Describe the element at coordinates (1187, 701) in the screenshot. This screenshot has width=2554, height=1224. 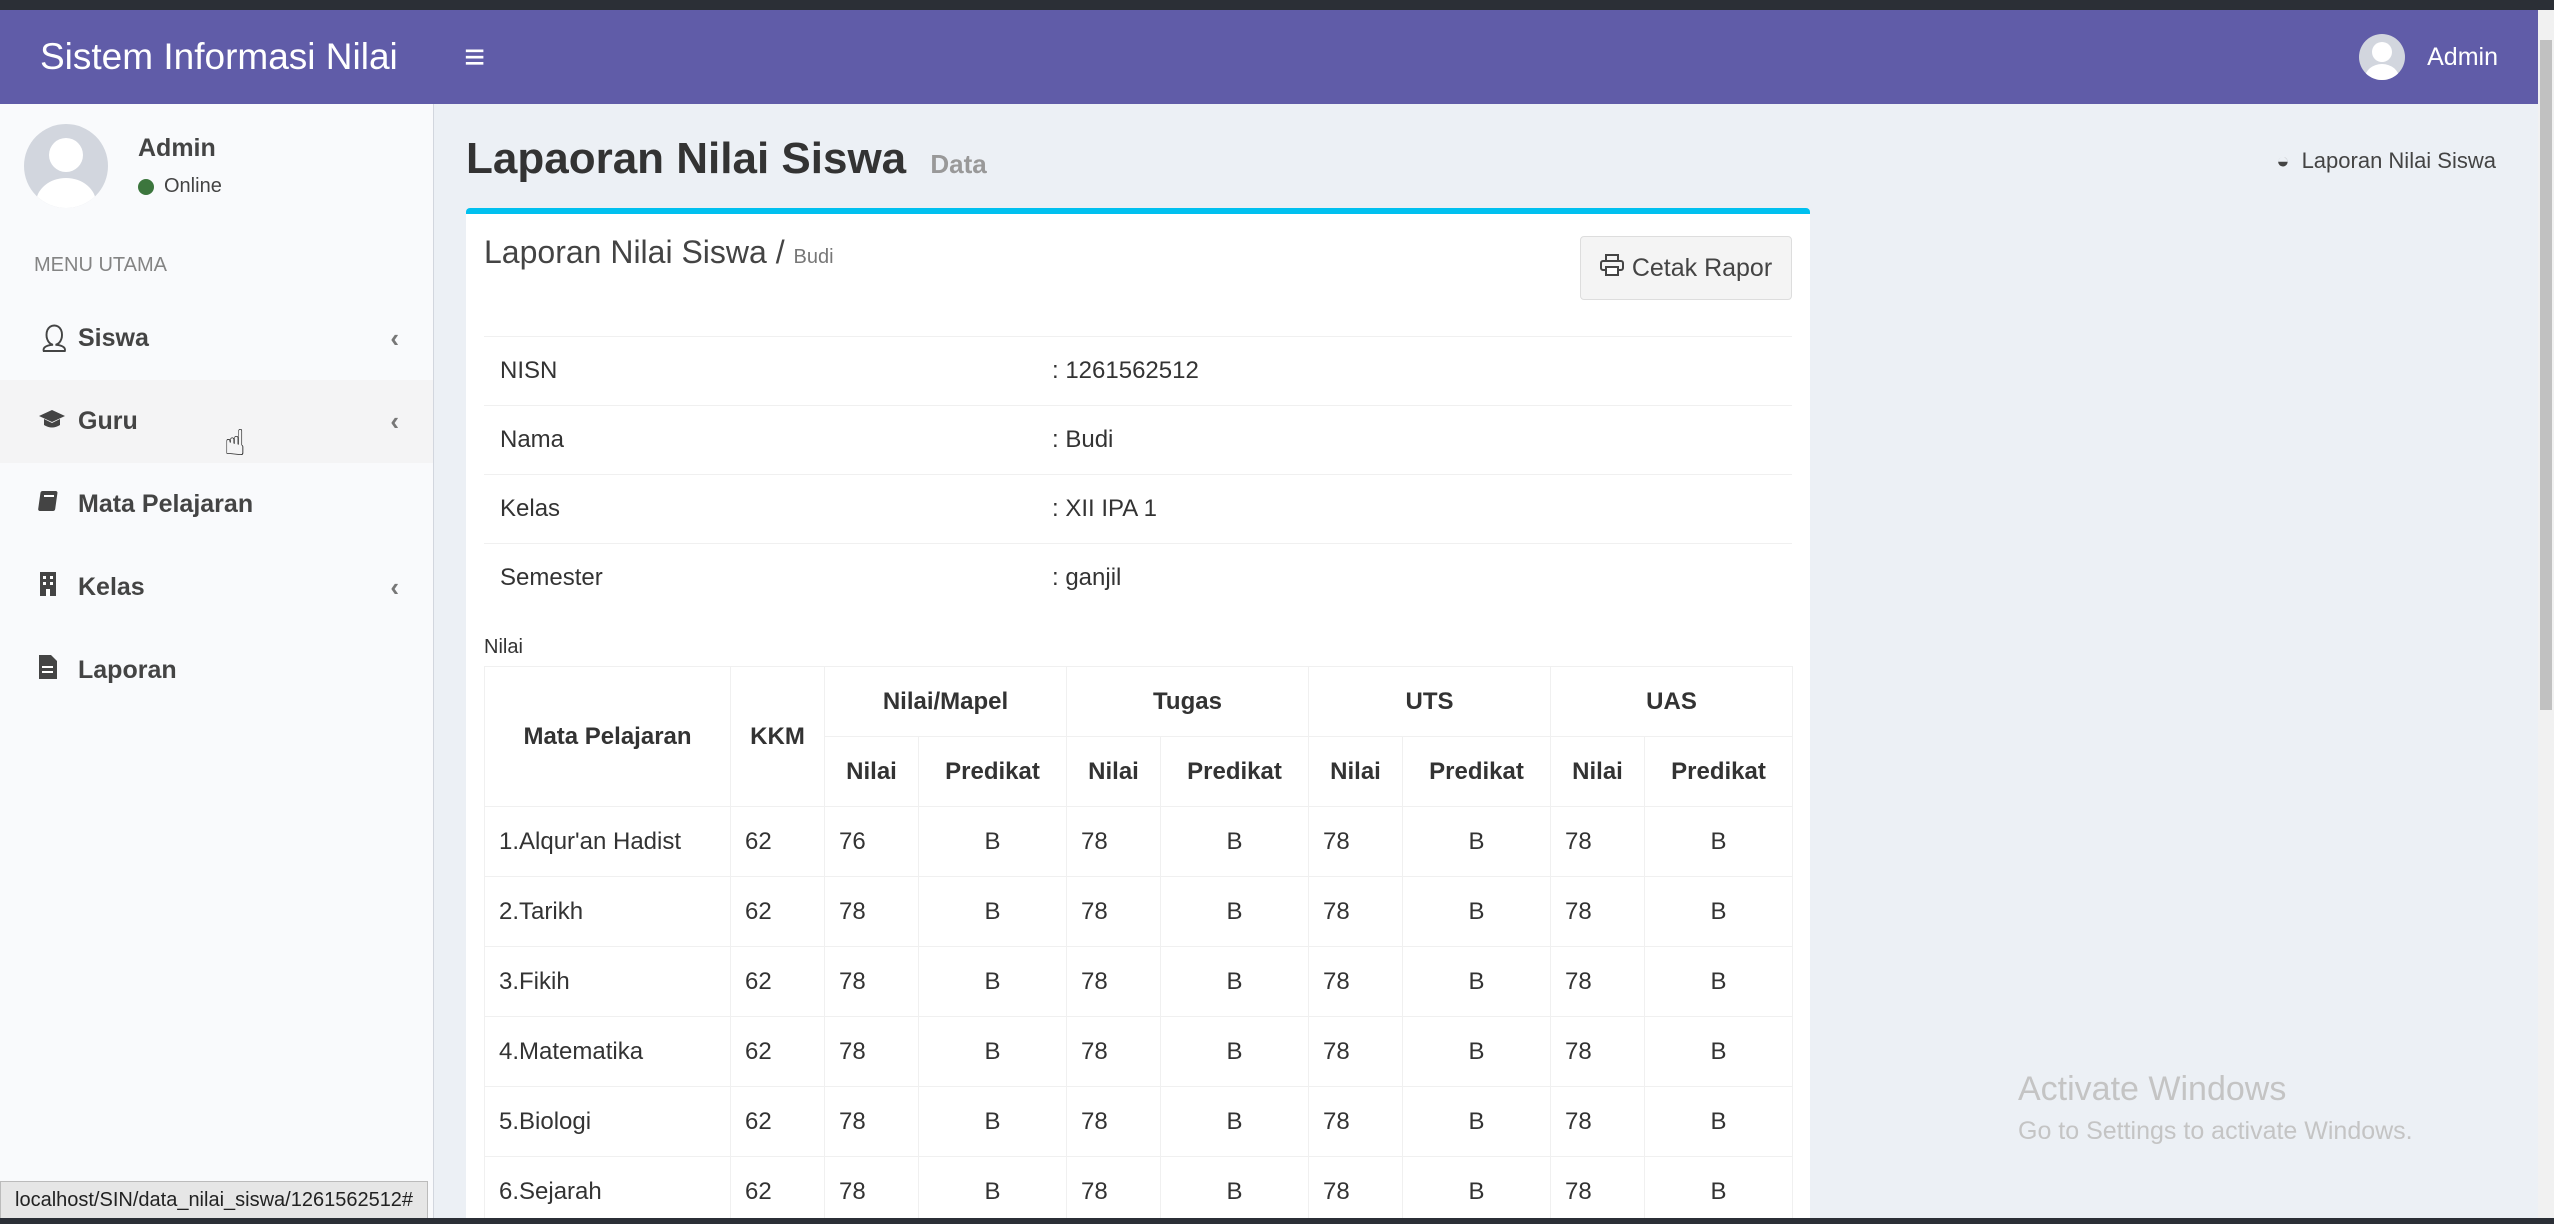
I see `column-group-header: Tugas` at that location.